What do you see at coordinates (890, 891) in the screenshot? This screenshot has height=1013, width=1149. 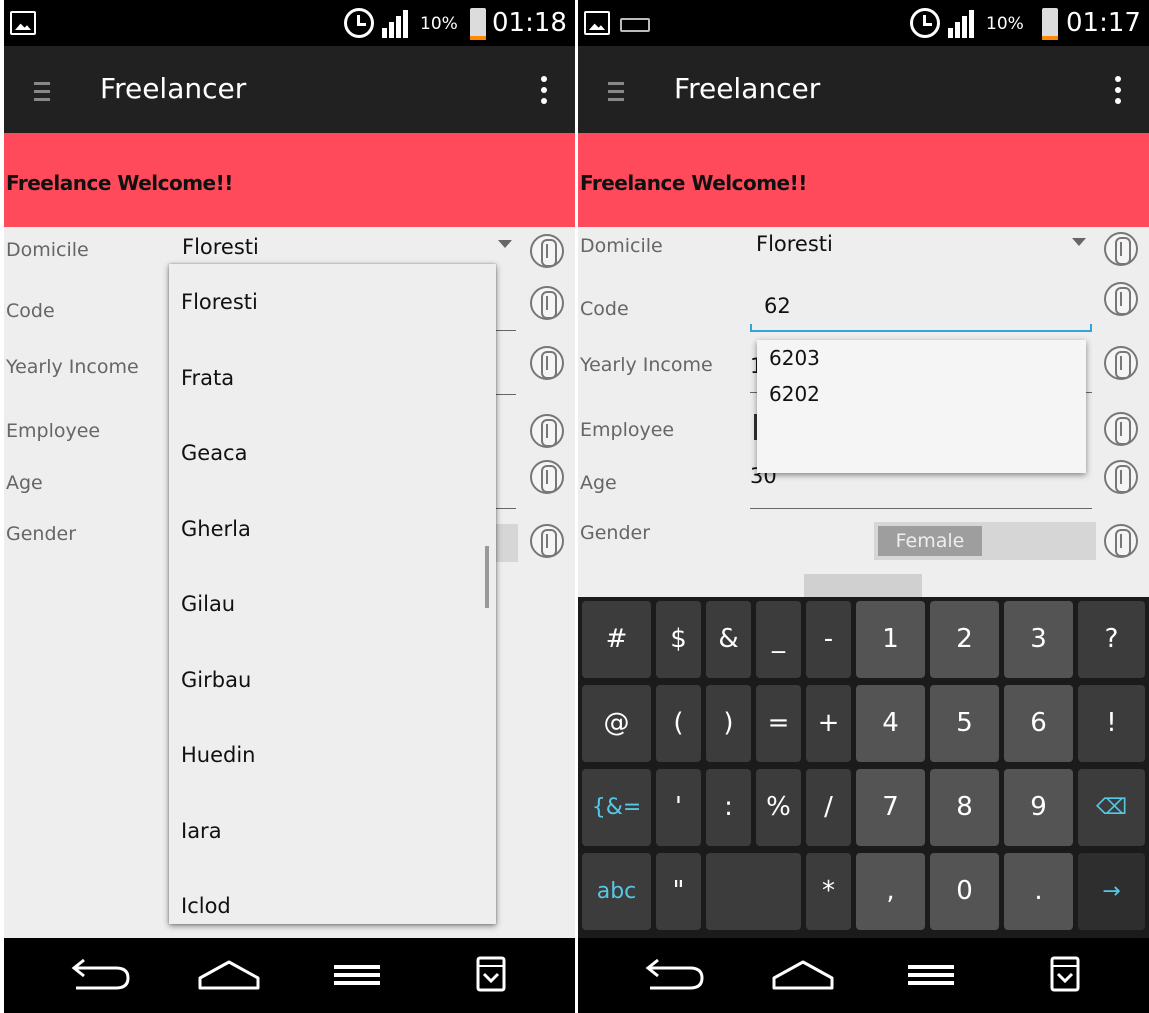 I see `key: ,` at bounding box center [890, 891].